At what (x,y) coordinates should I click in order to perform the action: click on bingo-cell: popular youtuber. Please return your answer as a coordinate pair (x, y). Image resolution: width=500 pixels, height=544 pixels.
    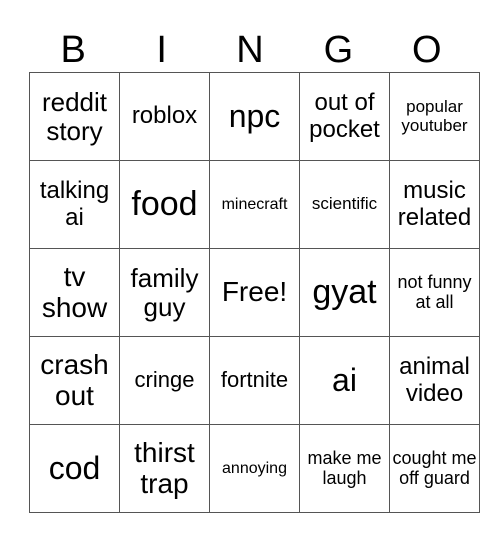
    Looking at the image, I should click on (434, 116).